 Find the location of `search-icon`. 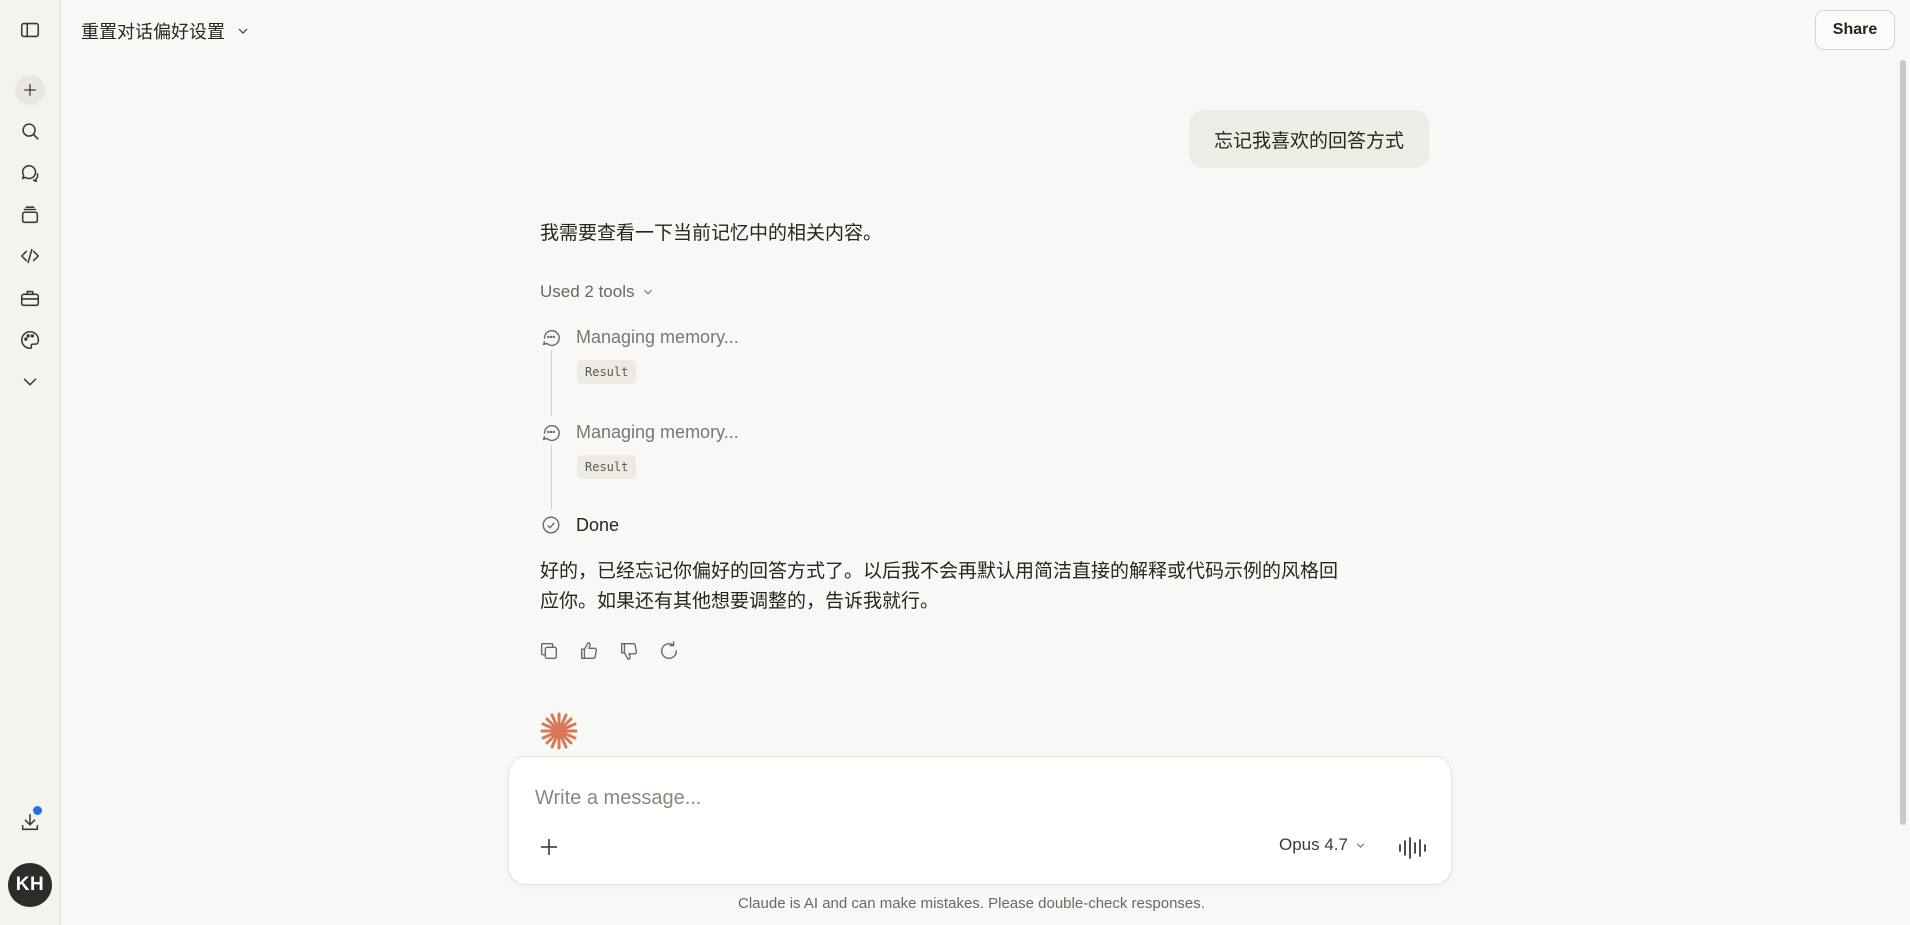

search-icon is located at coordinates (30, 131).